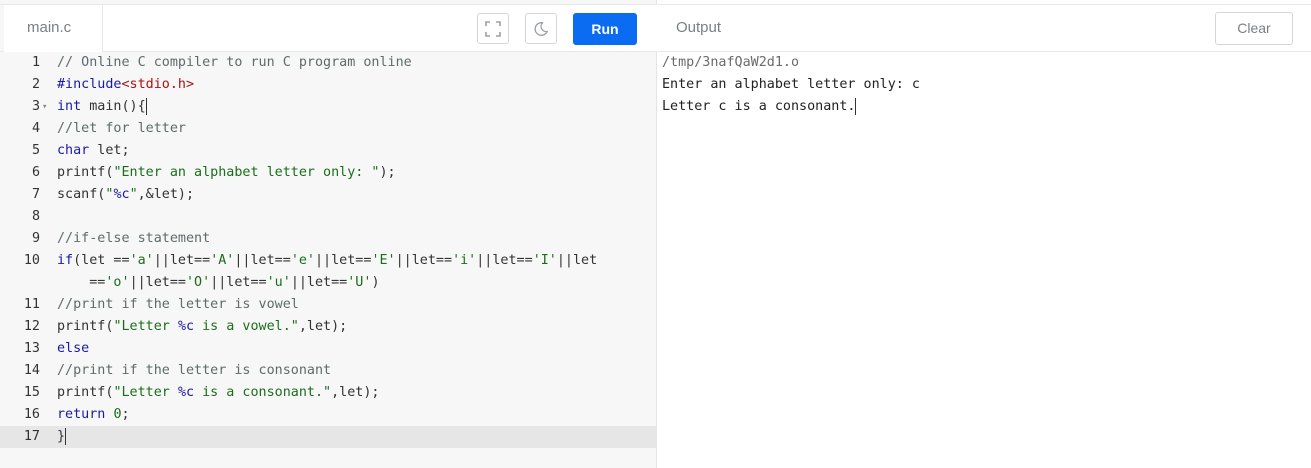 The image size is (1311, 468). What do you see at coordinates (35, 106) in the screenshot?
I see `line-number: 3` at bounding box center [35, 106].